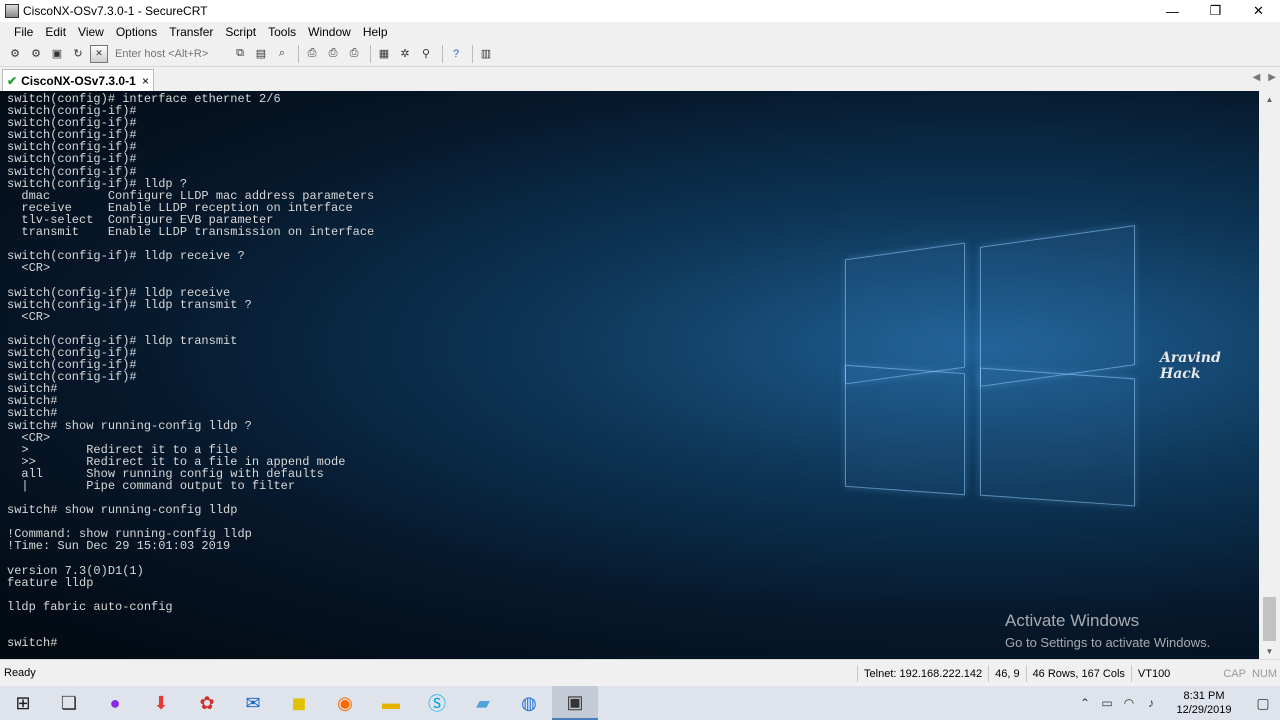 Image resolution: width=1280 pixels, height=720 pixels. What do you see at coordinates (1085, 703) in the screenshot?
I see `tray-chevron-up-icon: ⌃` at bounding box center [1085, 703].